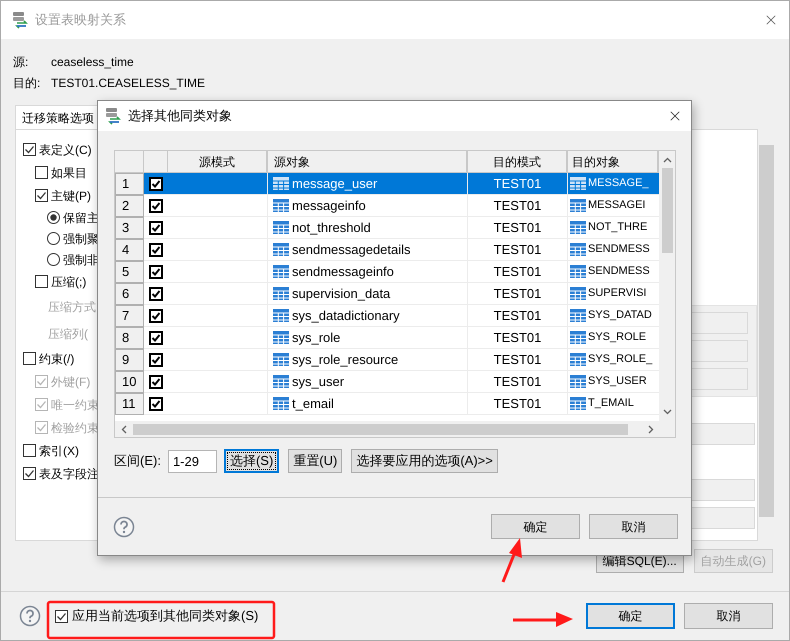  I want to click on table-row: 6 supervision_data TEST01 SUPERVISI, so click(387, 294).